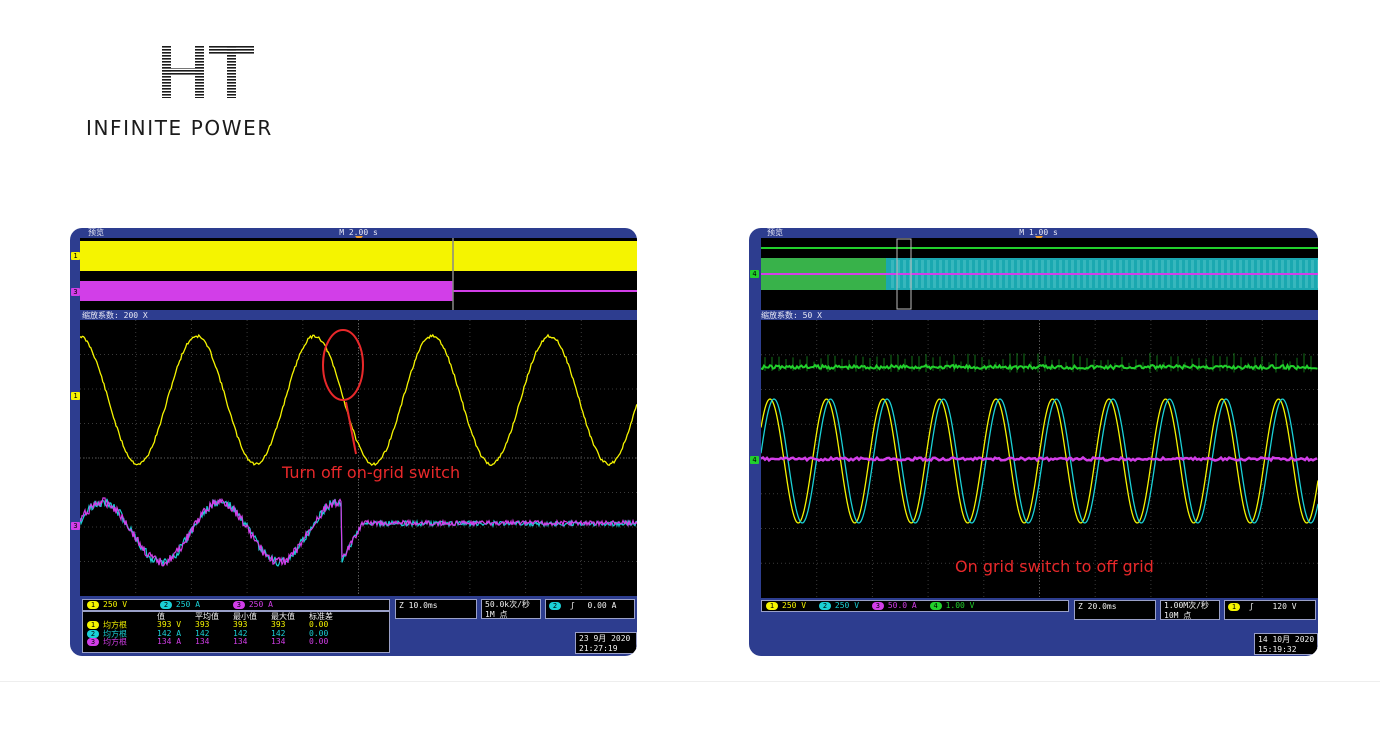 This screenshot has width=1380, height=739. I want to click on annotation-highlight-circle, so click(343, 365).